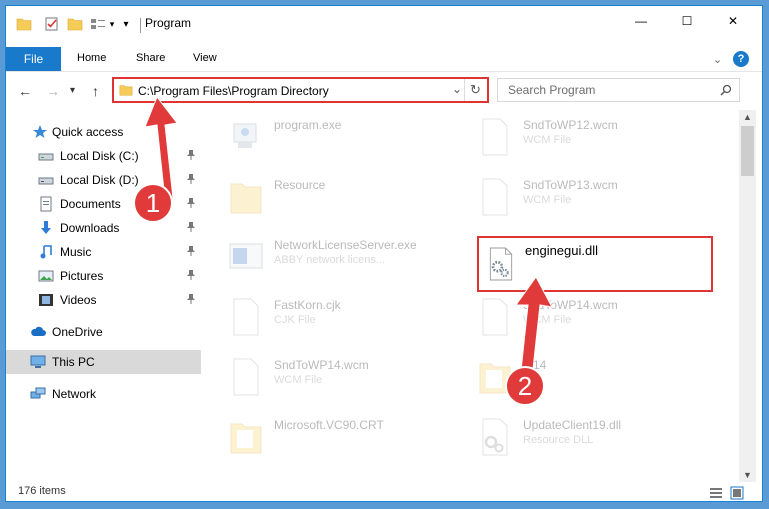  Describe the element at coordinates (103, 362) in the screenshot. I see `sidebar-item-this-pc: This PC` at that location.